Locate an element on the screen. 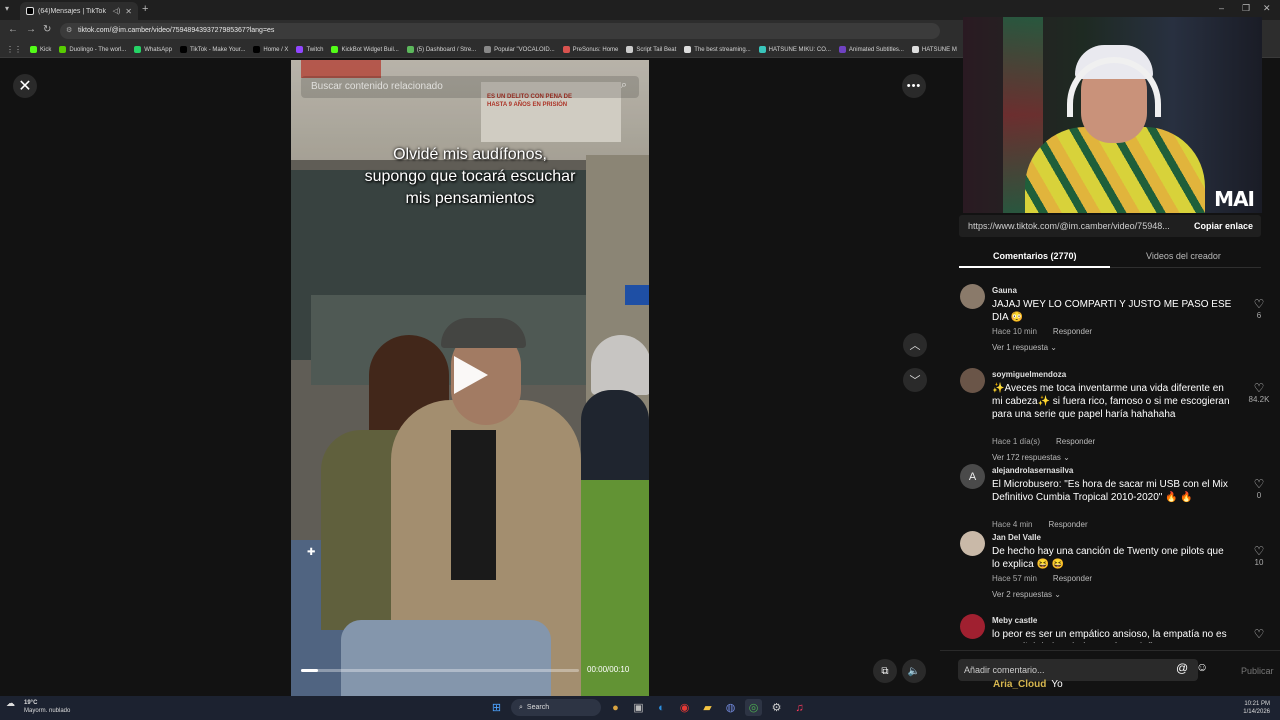 The width and height of the screenshot is (1280, 720). app-icon: ◉ is located at coordinates (684, 707).